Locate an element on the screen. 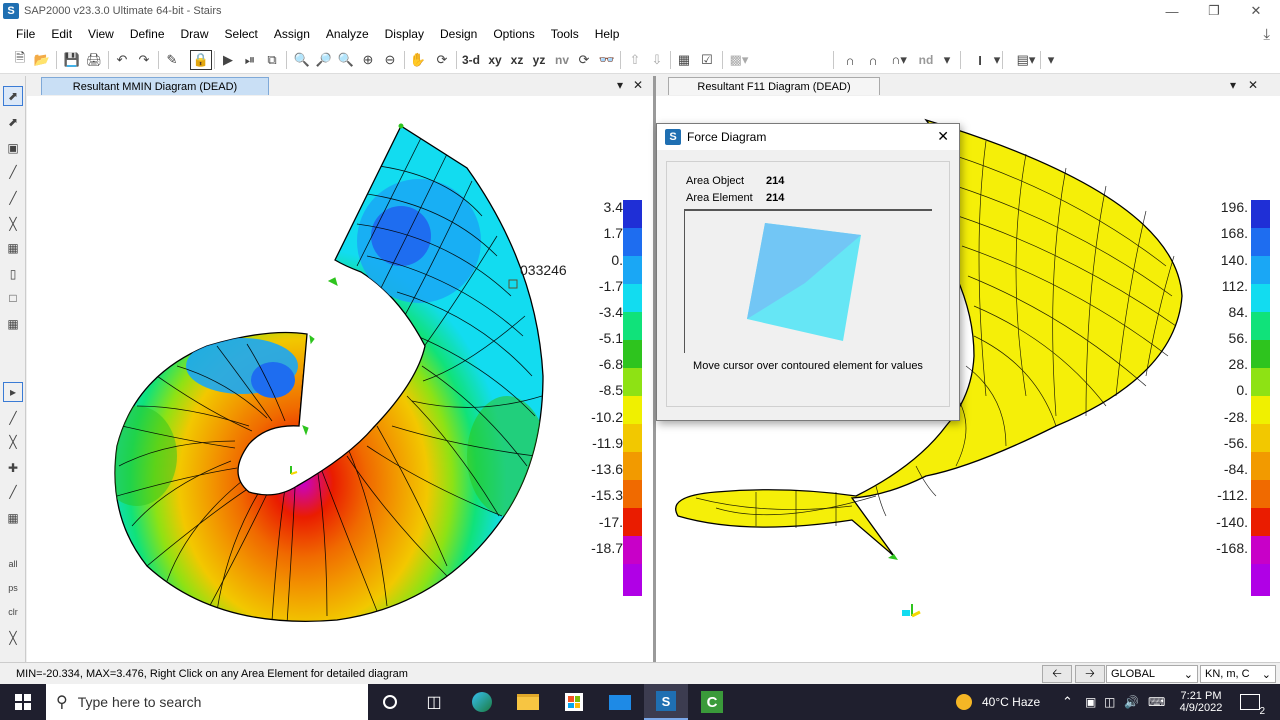  check-icon: ☑ is located at coordinates (707, 60).